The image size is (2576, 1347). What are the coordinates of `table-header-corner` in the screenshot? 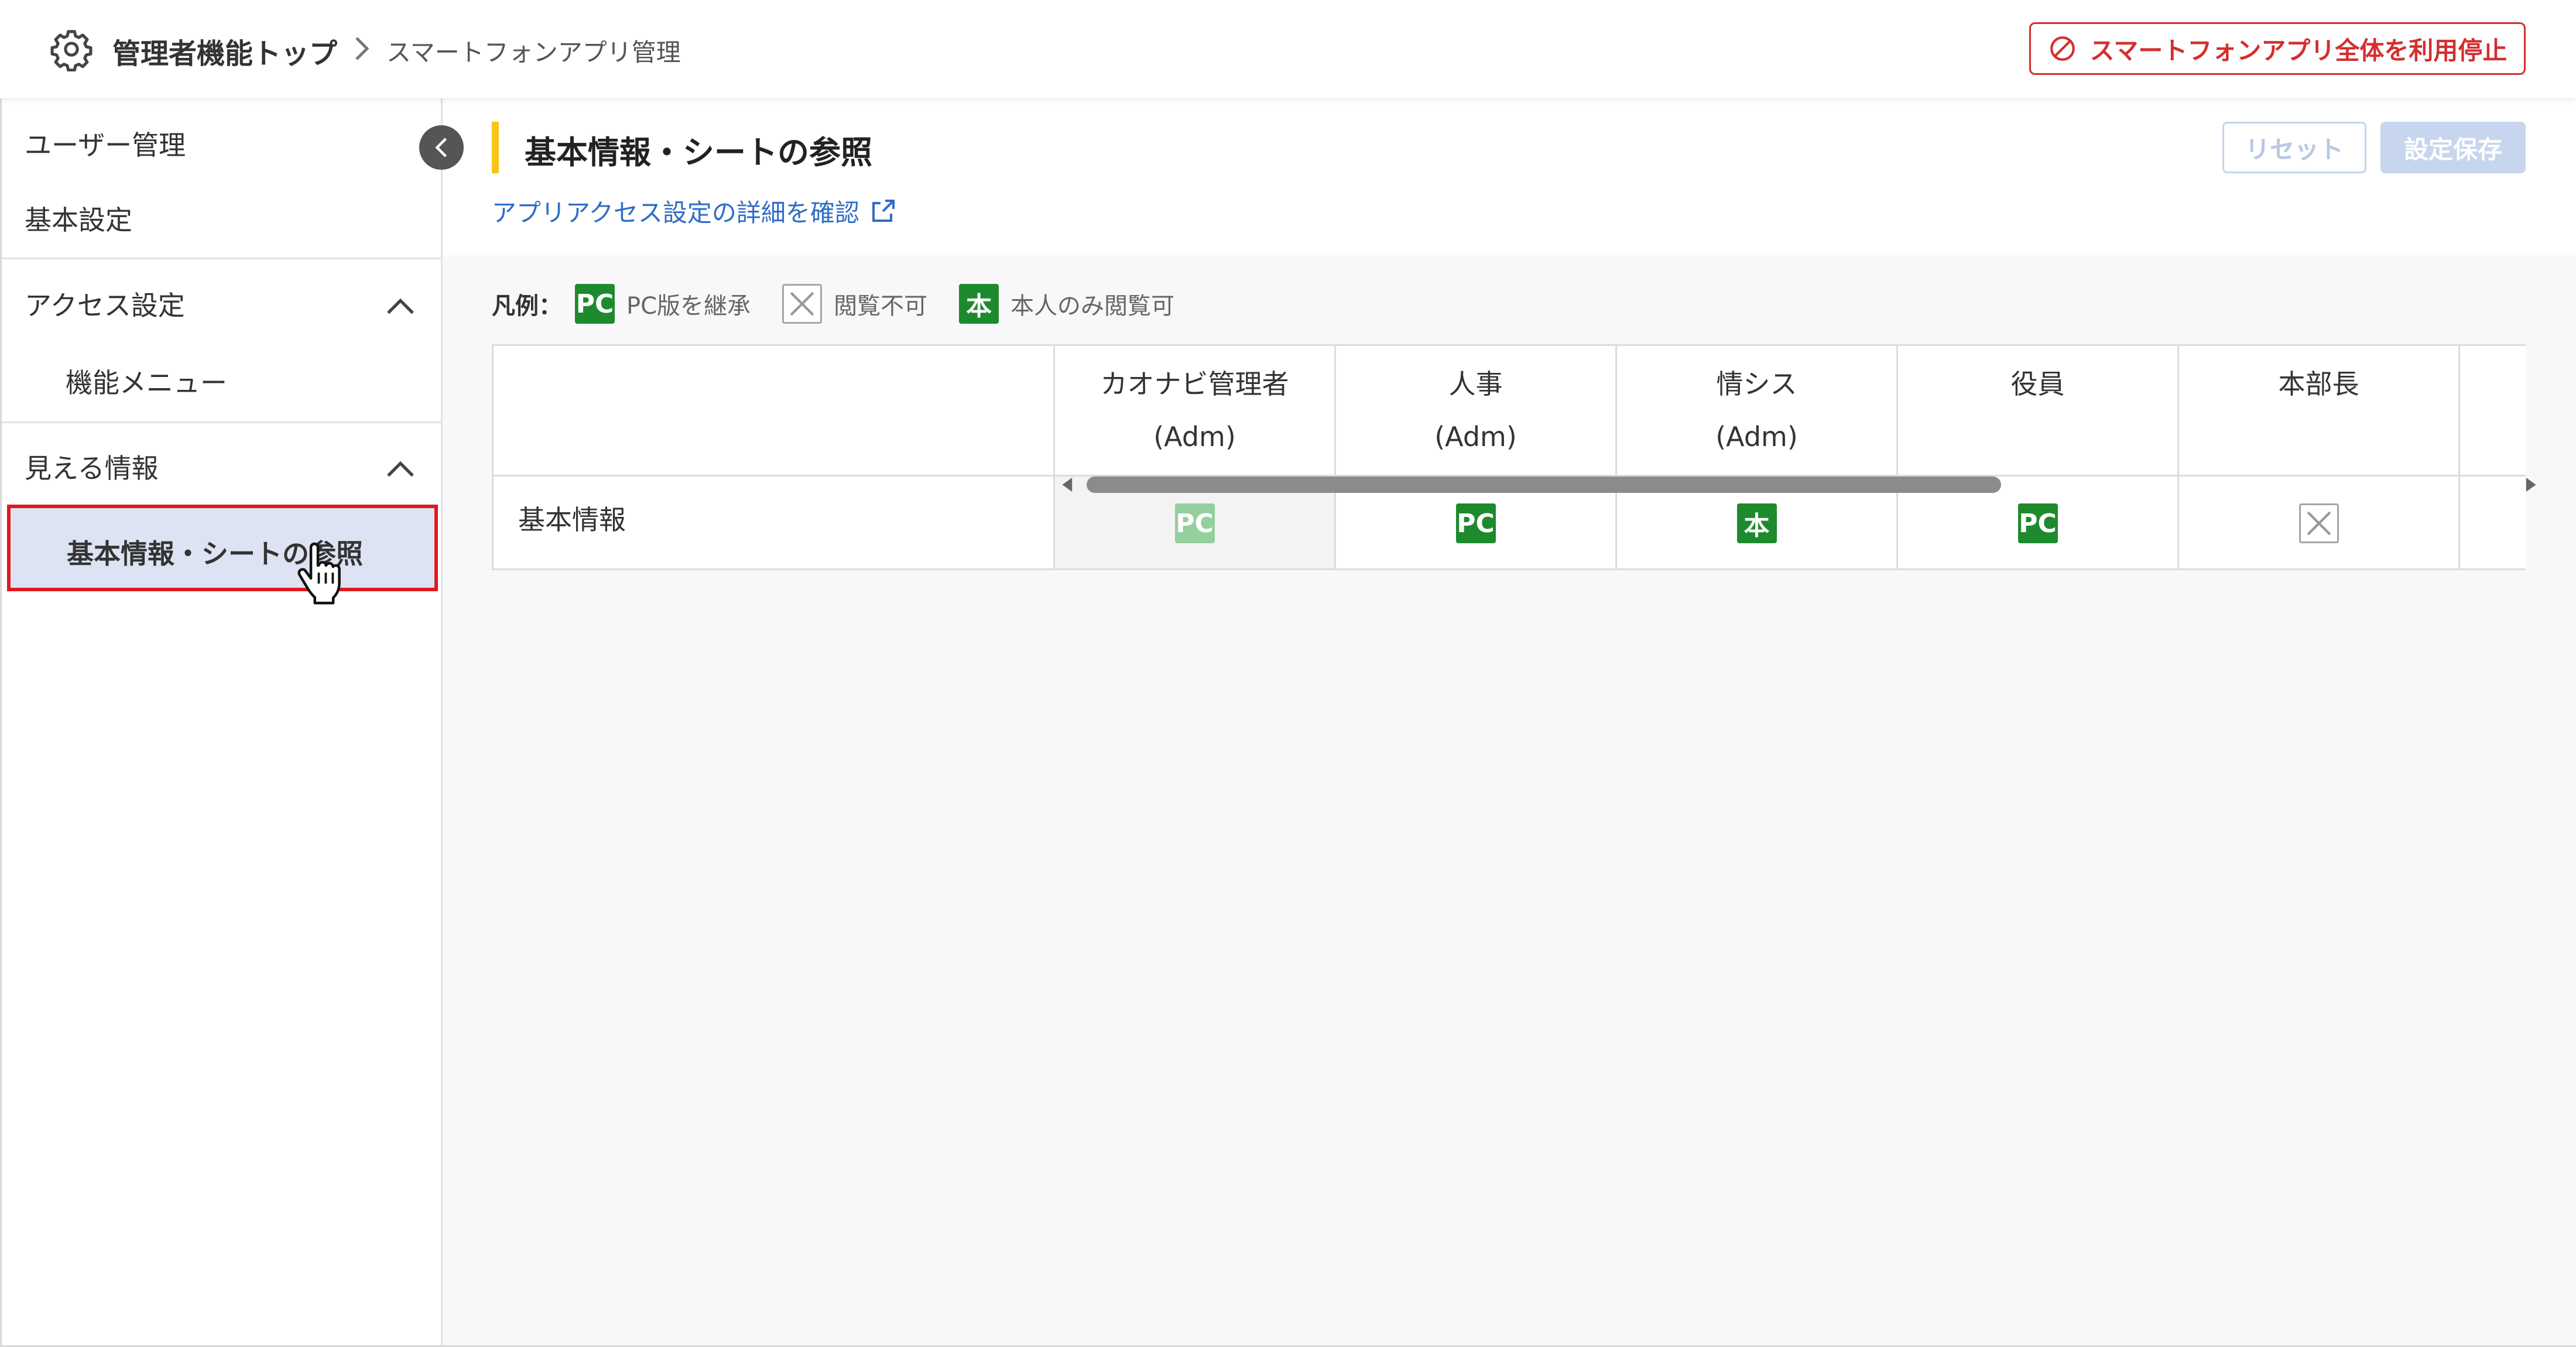 It's located at (774, 411).